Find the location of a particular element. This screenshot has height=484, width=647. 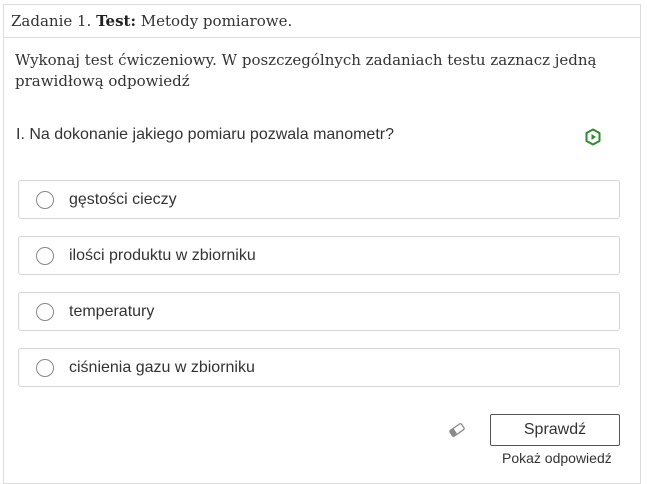

check-button: Sprawdź is located at coordinates (555, 430).